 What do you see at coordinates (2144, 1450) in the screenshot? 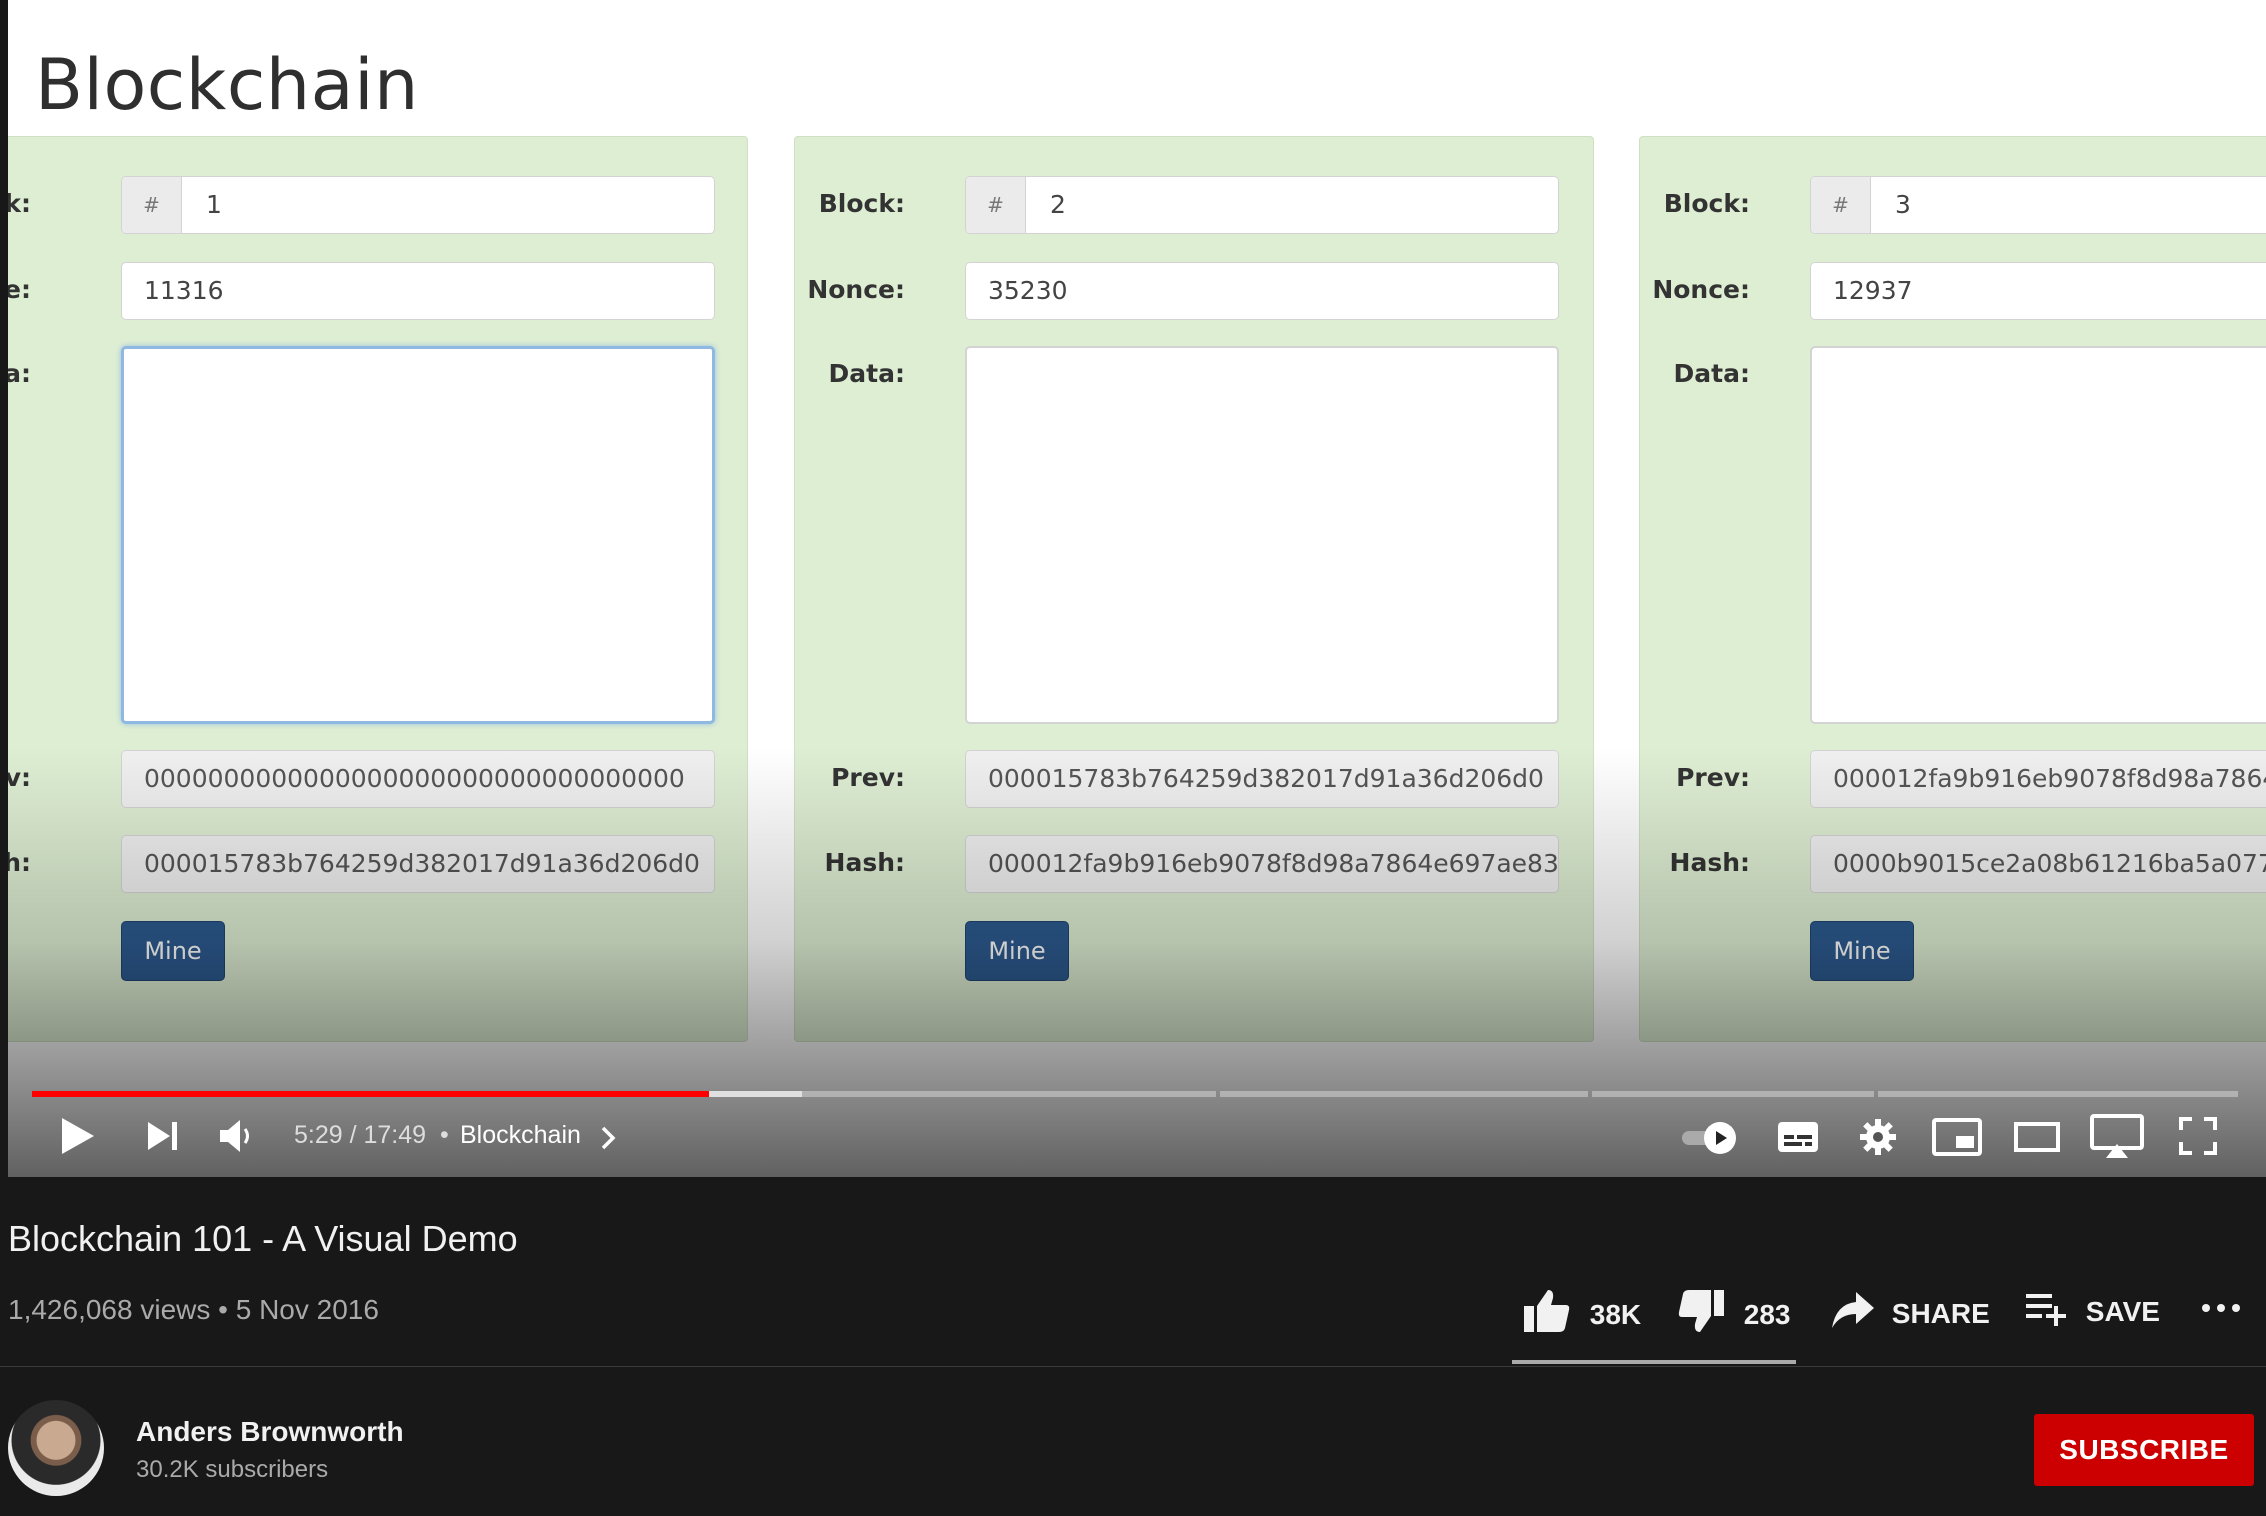
I see `subscribe-button: SUBSCRIBE` at bounding box center [2144, 1450].